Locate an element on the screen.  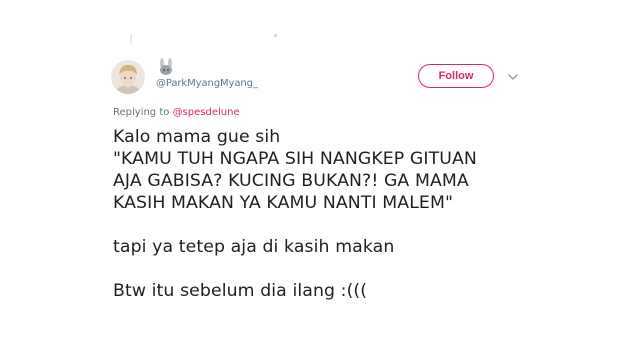
thread-connector-line is located at coordinates (131, 39).